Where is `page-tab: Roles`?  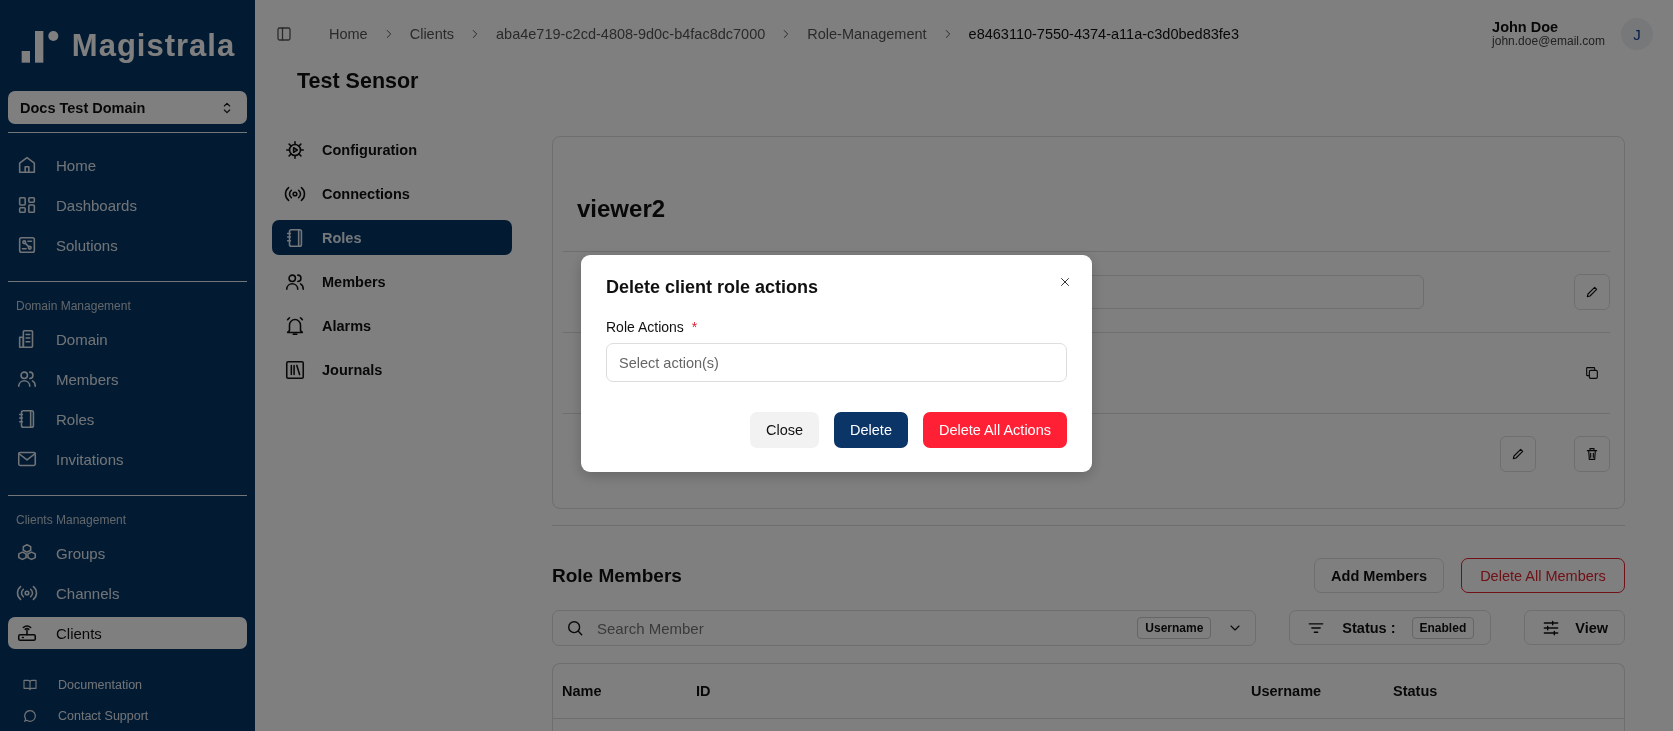 page-tab: Roles is located at coordinates (392, 237).